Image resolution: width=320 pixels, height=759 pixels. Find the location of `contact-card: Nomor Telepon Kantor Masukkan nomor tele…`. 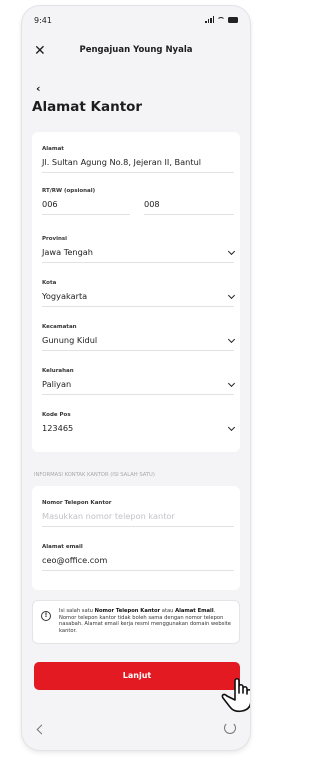

contact-card: Nomor Telepon Kantor Masukkan nomor tele… is located at coordinates (136, 538).